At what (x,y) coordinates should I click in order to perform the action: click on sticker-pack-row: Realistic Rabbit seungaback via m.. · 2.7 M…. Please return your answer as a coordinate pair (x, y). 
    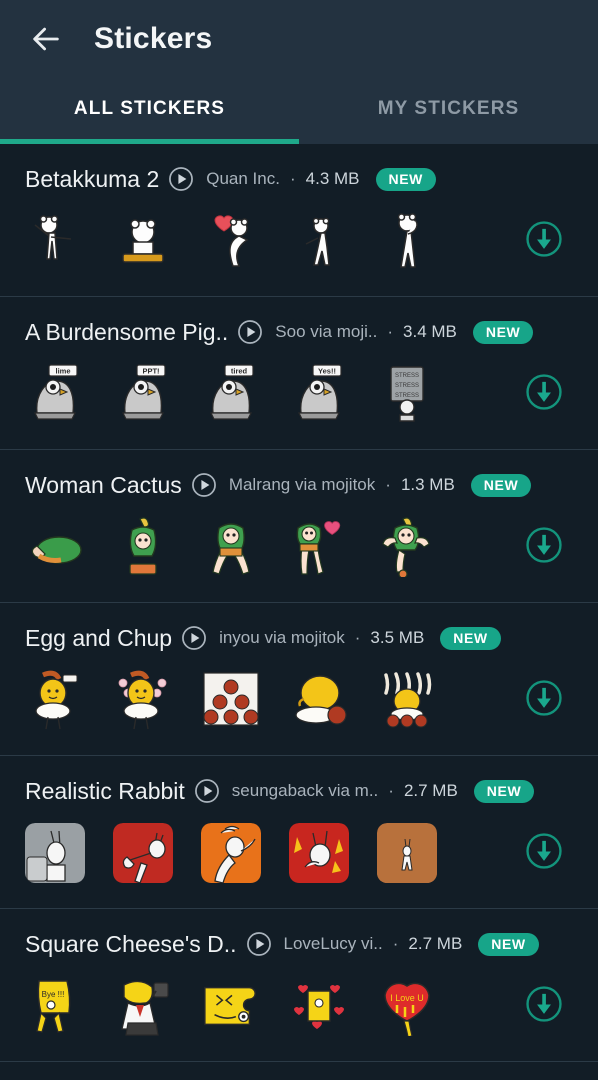
    Looking at the image, I should click on (299, 832).